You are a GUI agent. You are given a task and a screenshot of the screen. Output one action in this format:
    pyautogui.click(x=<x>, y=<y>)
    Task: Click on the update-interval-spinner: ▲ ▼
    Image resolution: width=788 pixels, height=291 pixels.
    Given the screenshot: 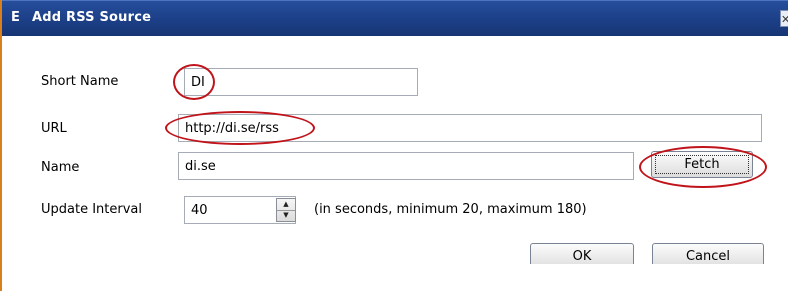 What is the action you would take?
    pyautogui.click(x=286, y=210)
    